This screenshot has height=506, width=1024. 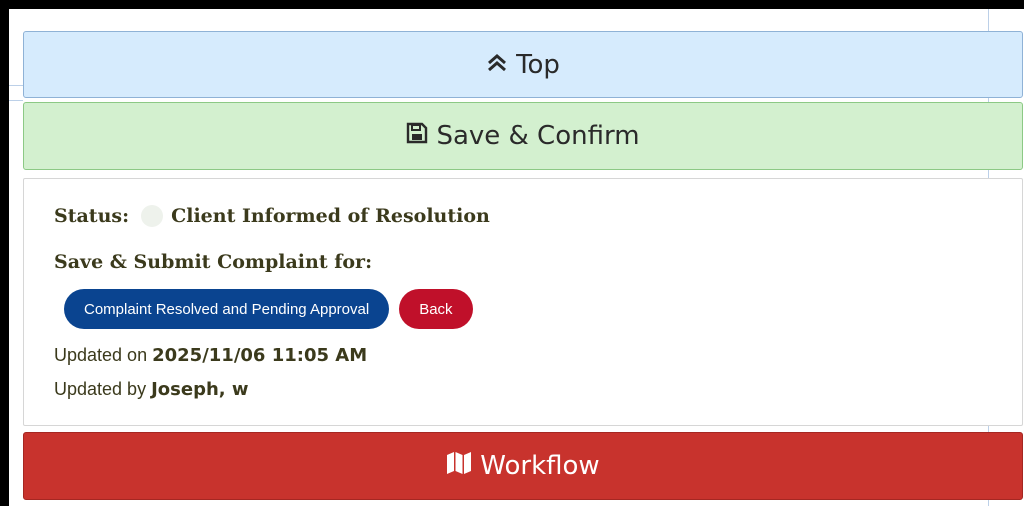 What do you see at coordinates (227, 309) in the screenshot?
I see `complaint-resolved-button: Complaint Resolved and Pending Approval` at bounding box center [227, 309].